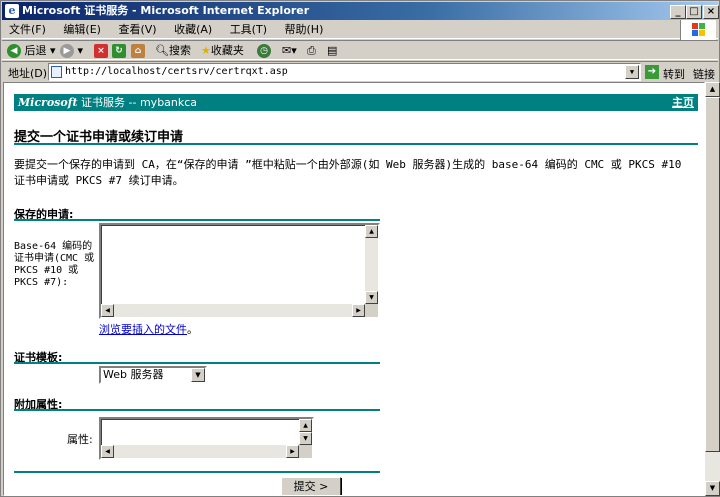 This screenshot has width=720, height=497. I want to click on home-icon: ⌂, so click(138, 51).